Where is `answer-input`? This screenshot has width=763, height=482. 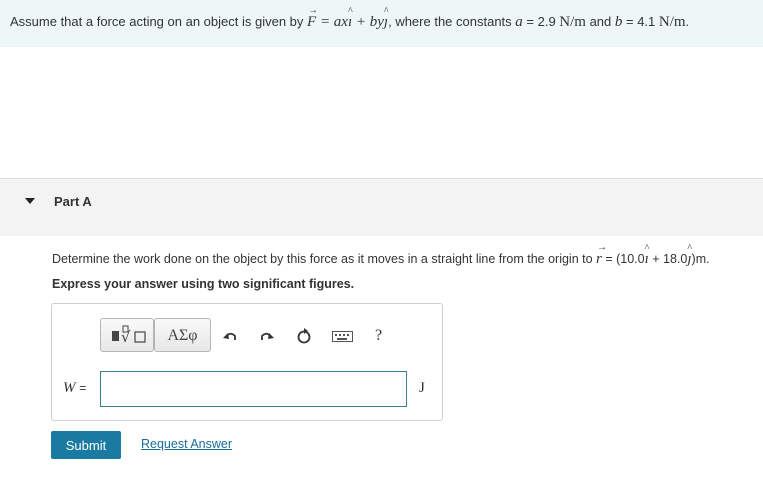 answer-input is located at coordinates (253, 389).